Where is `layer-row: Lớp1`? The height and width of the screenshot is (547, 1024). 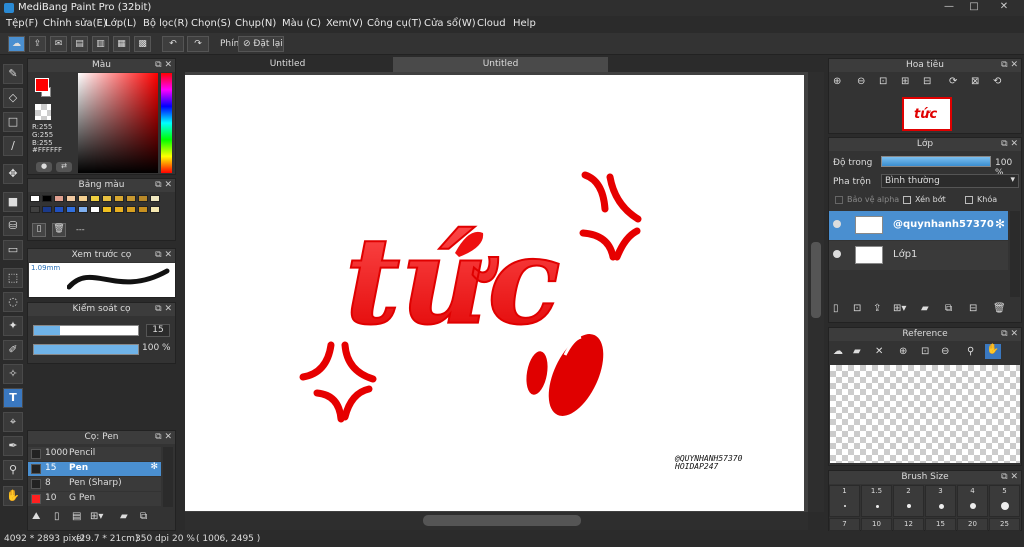
layer-row: Lớp1 is located at coordinates (918, 255).